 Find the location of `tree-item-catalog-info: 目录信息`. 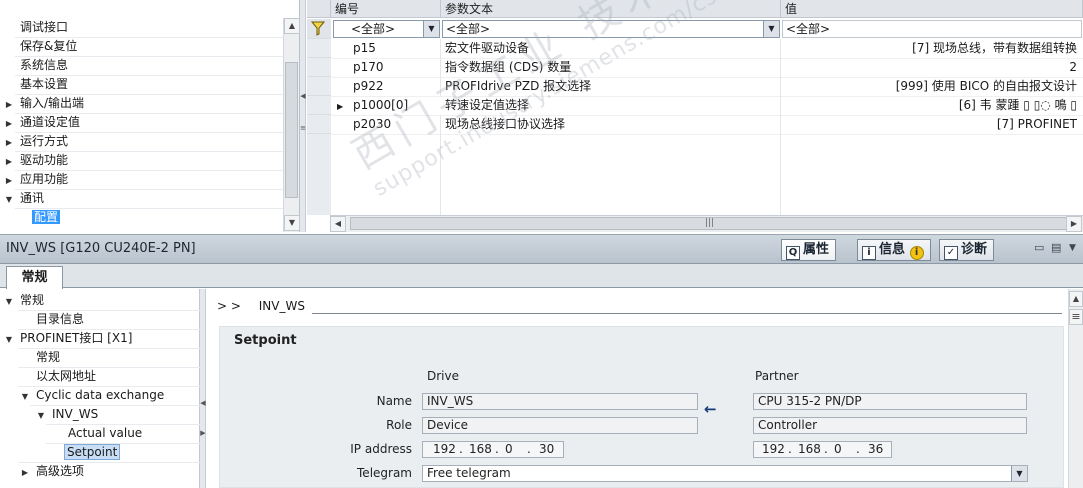

tree-item-catalog-info: 目录信息 is located at coordinates (60, 319).